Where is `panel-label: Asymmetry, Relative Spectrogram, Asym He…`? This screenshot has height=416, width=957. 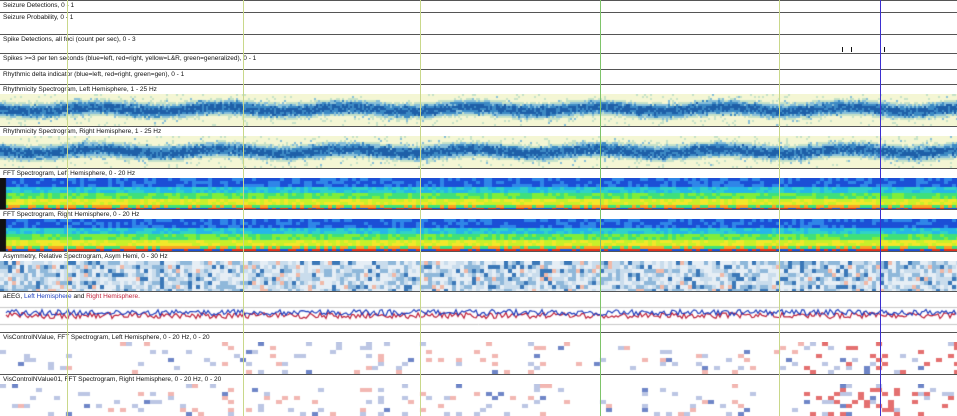 panel-label: Asymmetry, Relative Spectrogram, Asym He… is located at coordinates (85, 256).